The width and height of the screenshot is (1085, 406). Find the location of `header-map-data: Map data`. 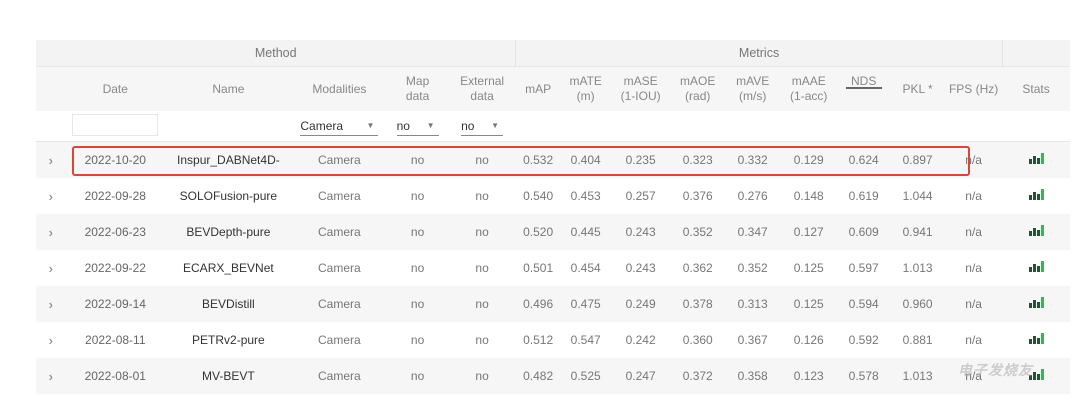

header-map-data: Map data is located at coordinates (417, 88).